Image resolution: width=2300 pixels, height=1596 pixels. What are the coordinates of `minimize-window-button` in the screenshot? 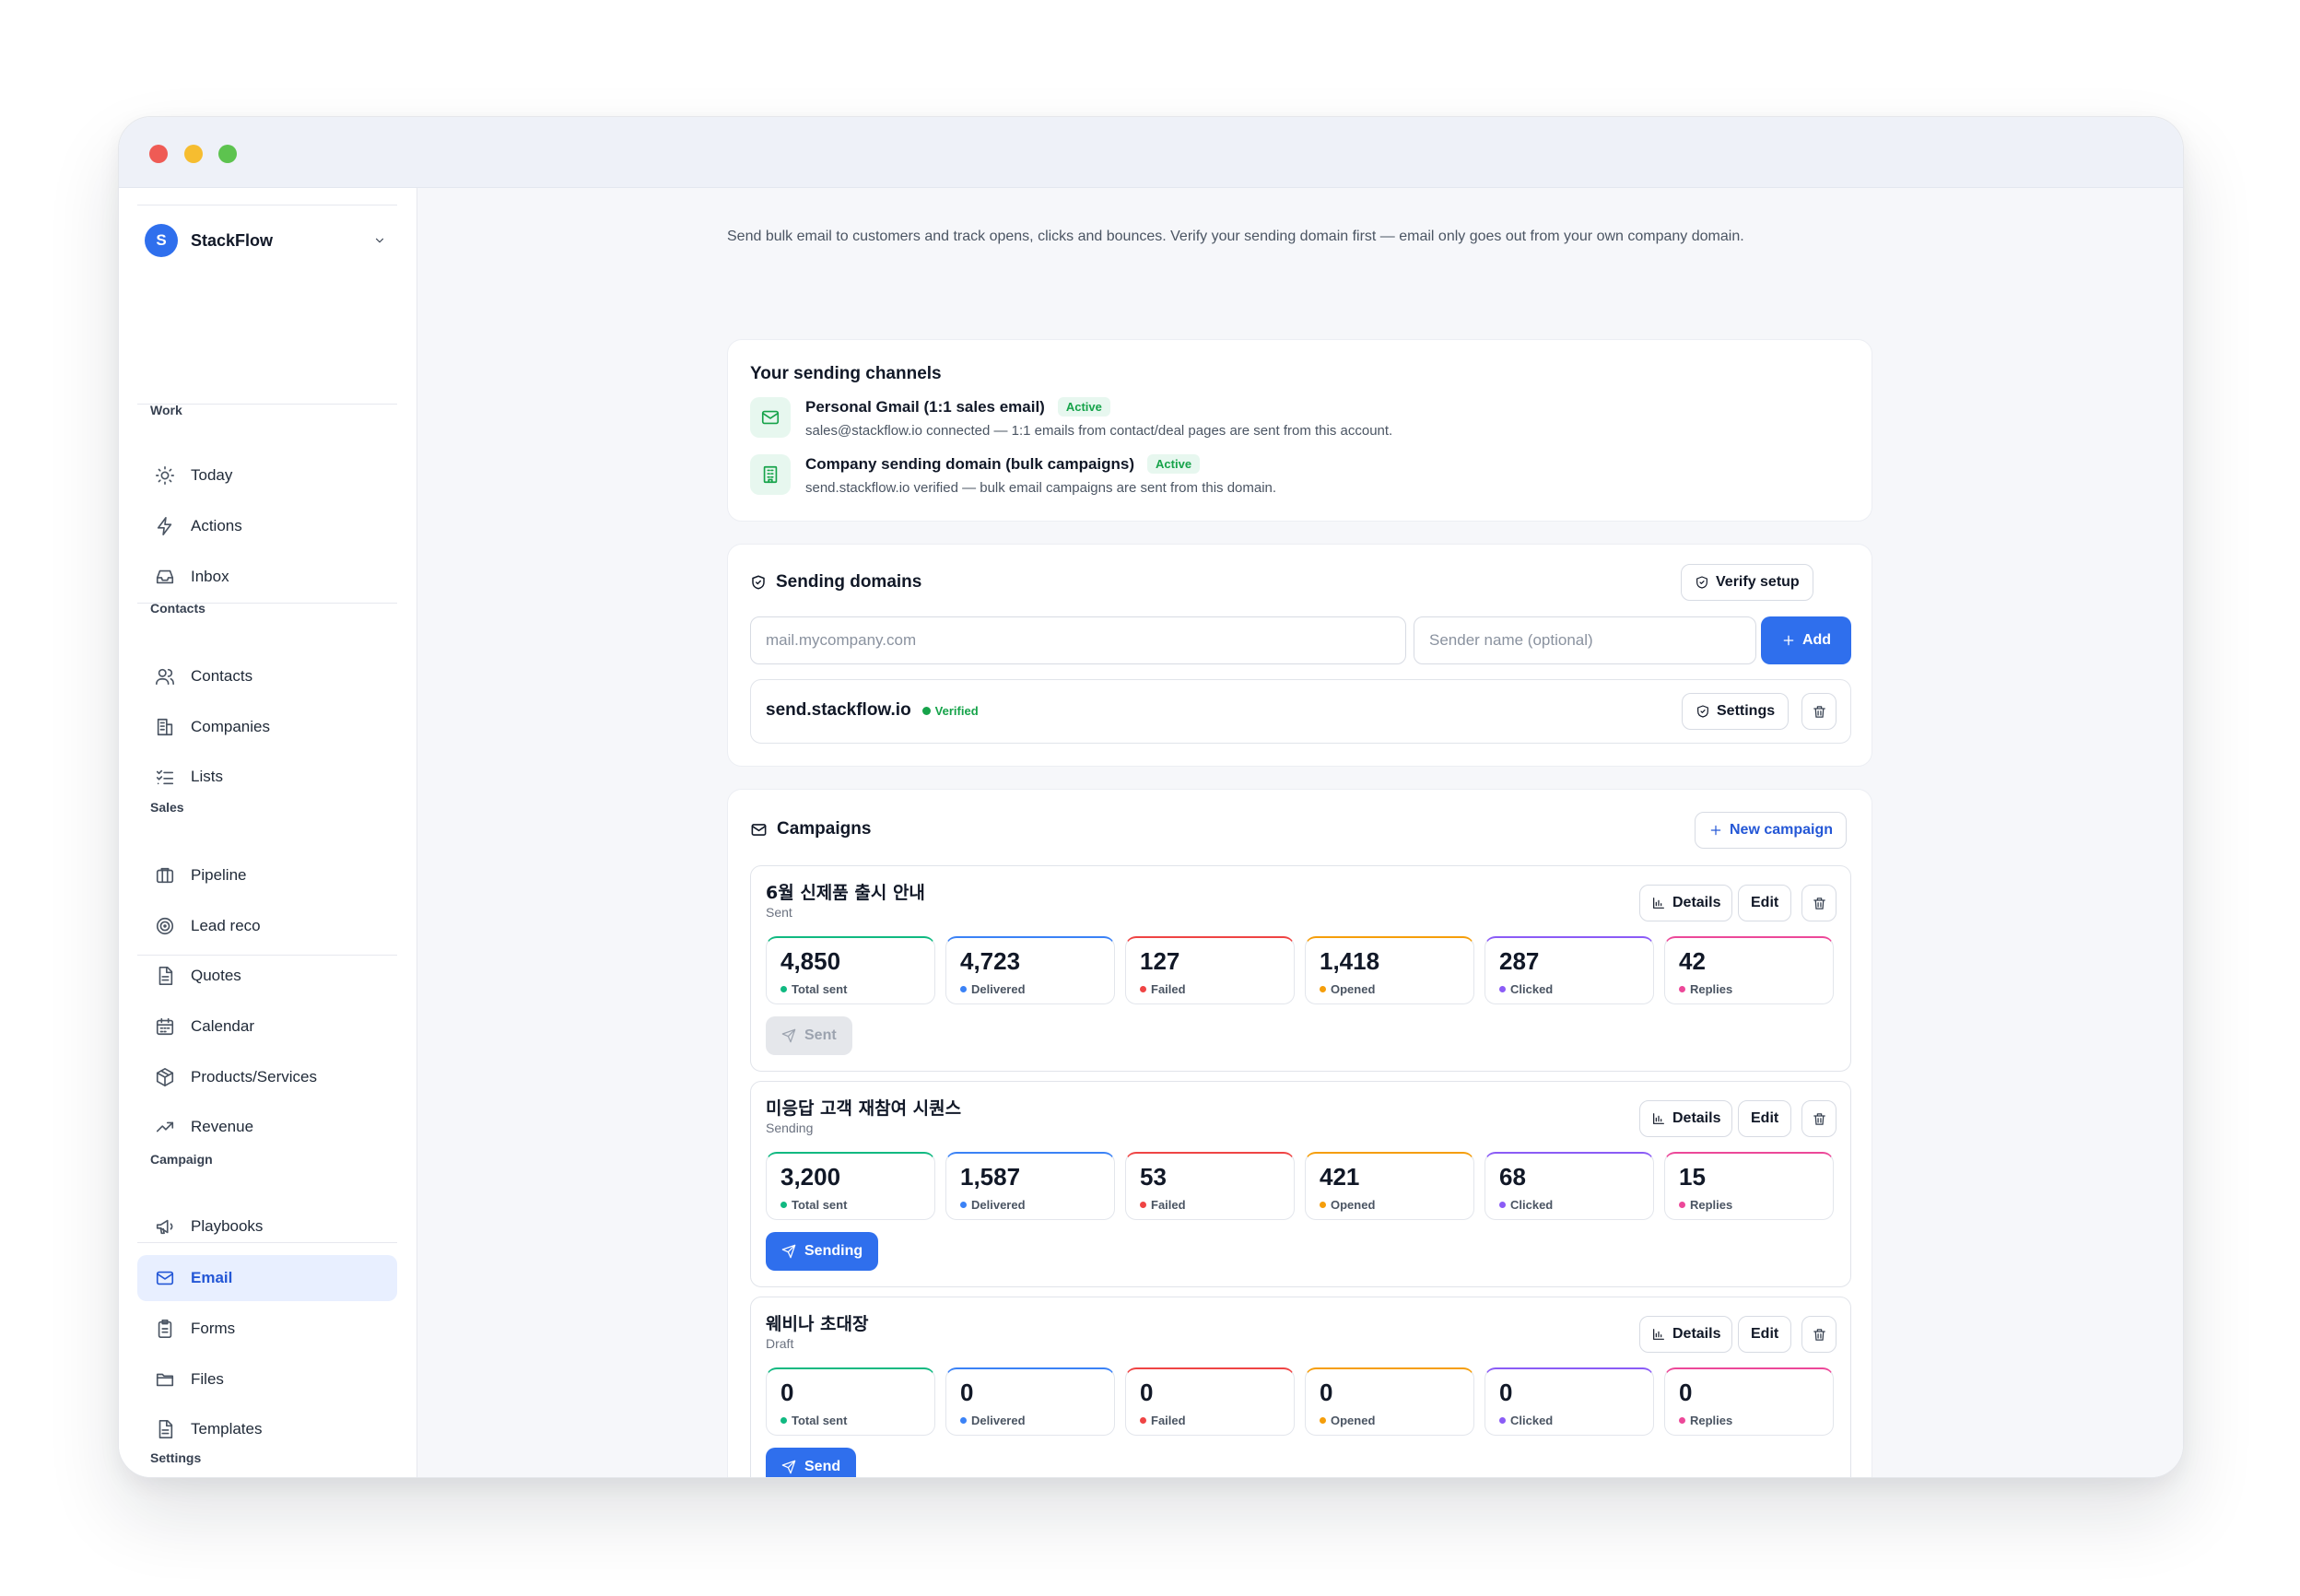 It's located at (193, 154).